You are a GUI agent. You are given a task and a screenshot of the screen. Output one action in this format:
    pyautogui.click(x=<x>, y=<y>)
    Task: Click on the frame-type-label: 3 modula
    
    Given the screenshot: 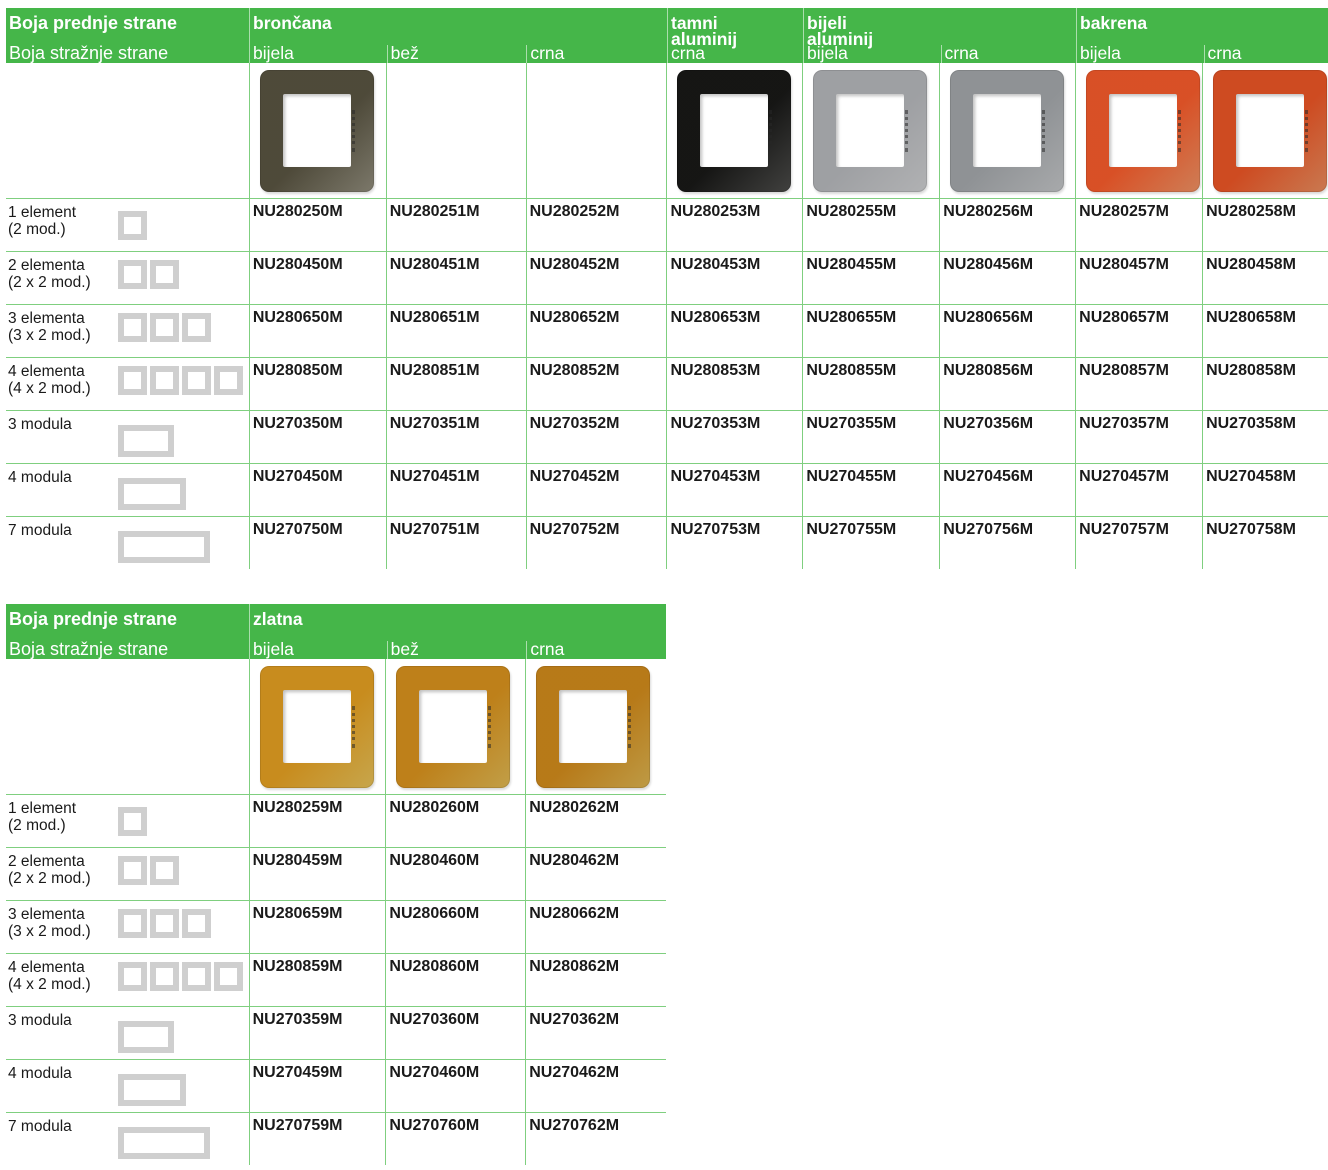 What is the action you would take?
    pyautogui.click(x=40, y=1020)
    